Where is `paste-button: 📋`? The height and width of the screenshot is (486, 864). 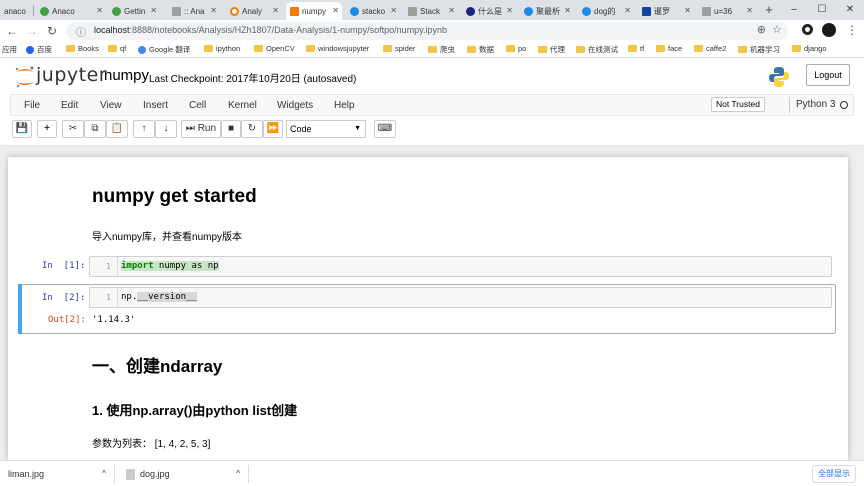
paste-button: 📋 is located at coordinates (117, 129).